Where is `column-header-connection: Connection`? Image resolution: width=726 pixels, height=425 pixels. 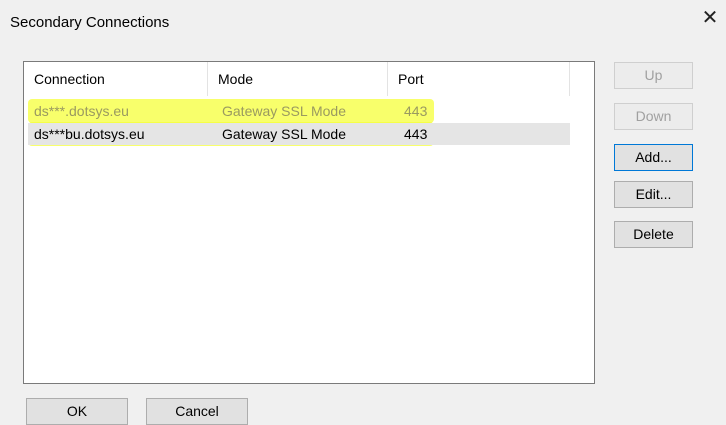
column-header-connection: Connection is located at coordinates (116, 79).